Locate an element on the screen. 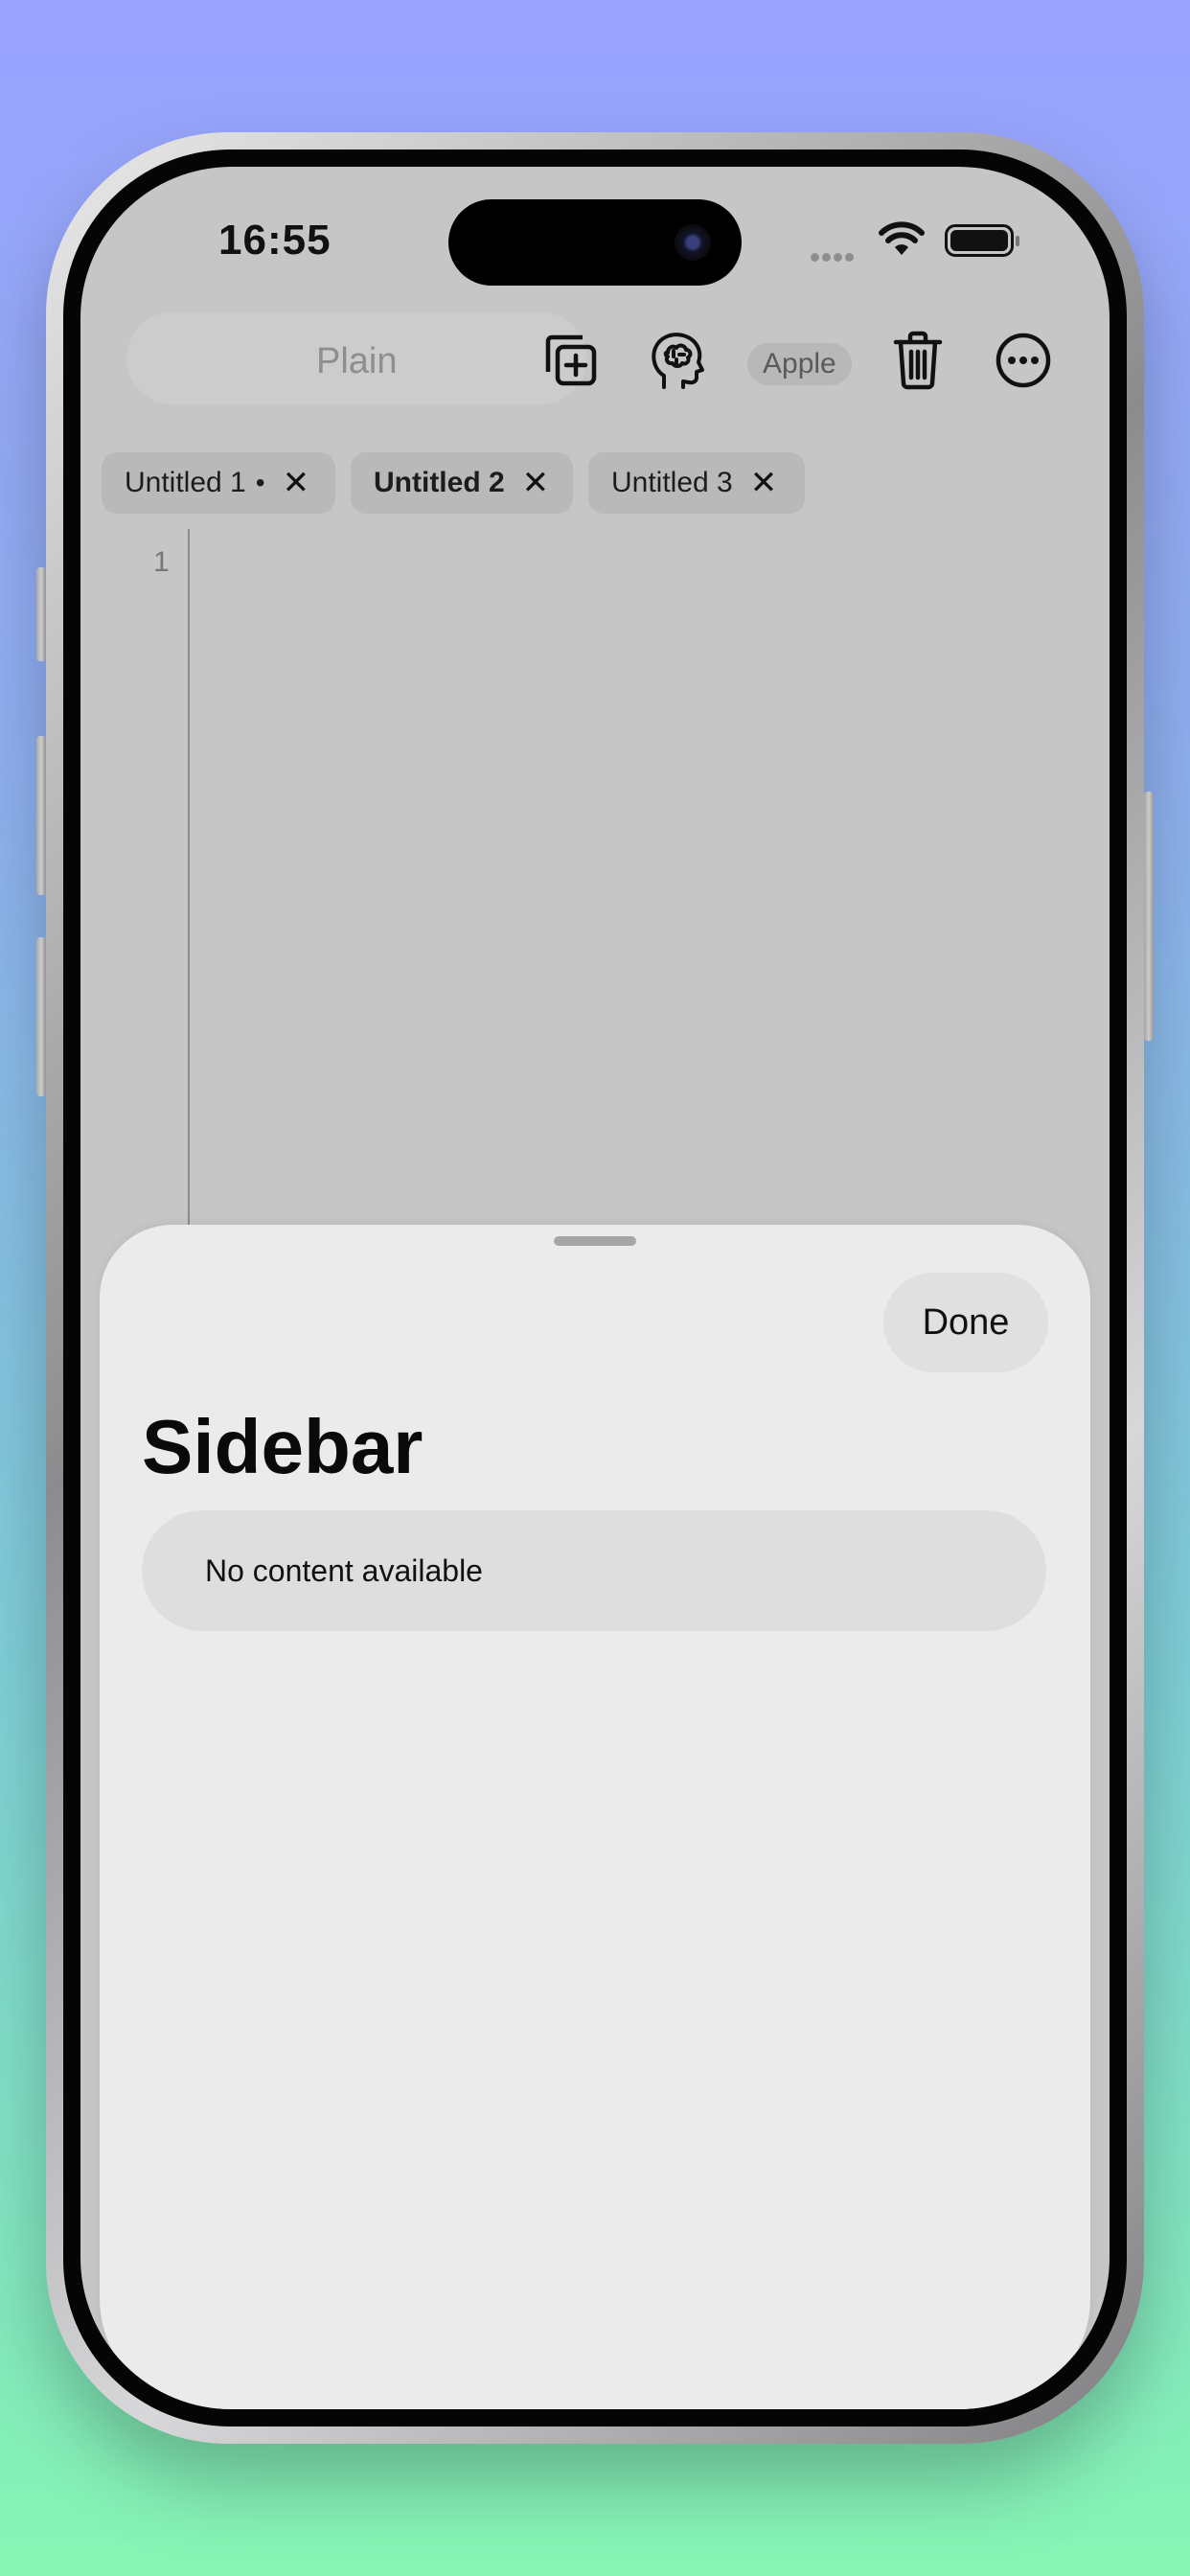 The image size is (1190, 2576). model-chip: Apple is located at coordinates (800, 364).